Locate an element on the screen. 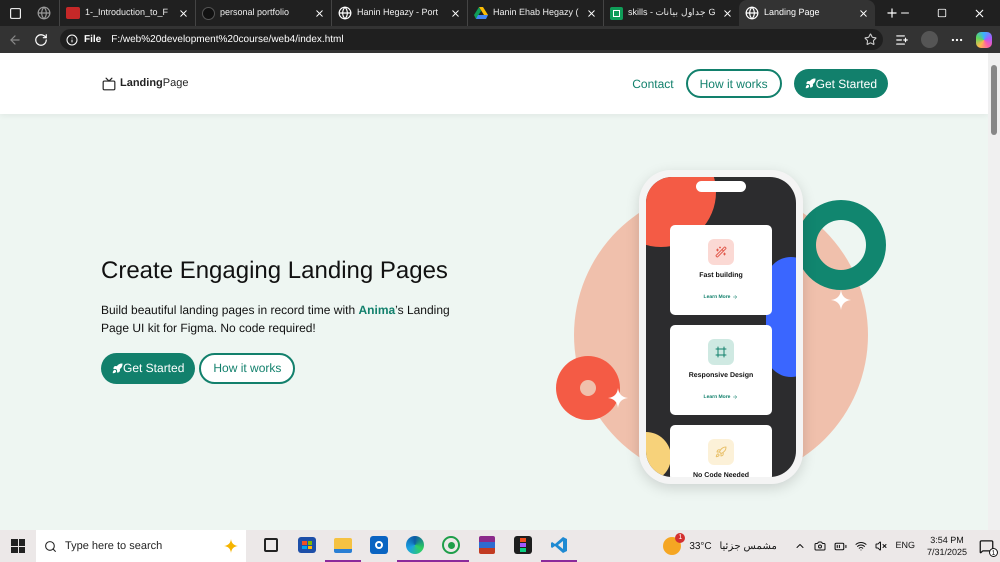  favorites-icon is located at coordinates (902, 39).